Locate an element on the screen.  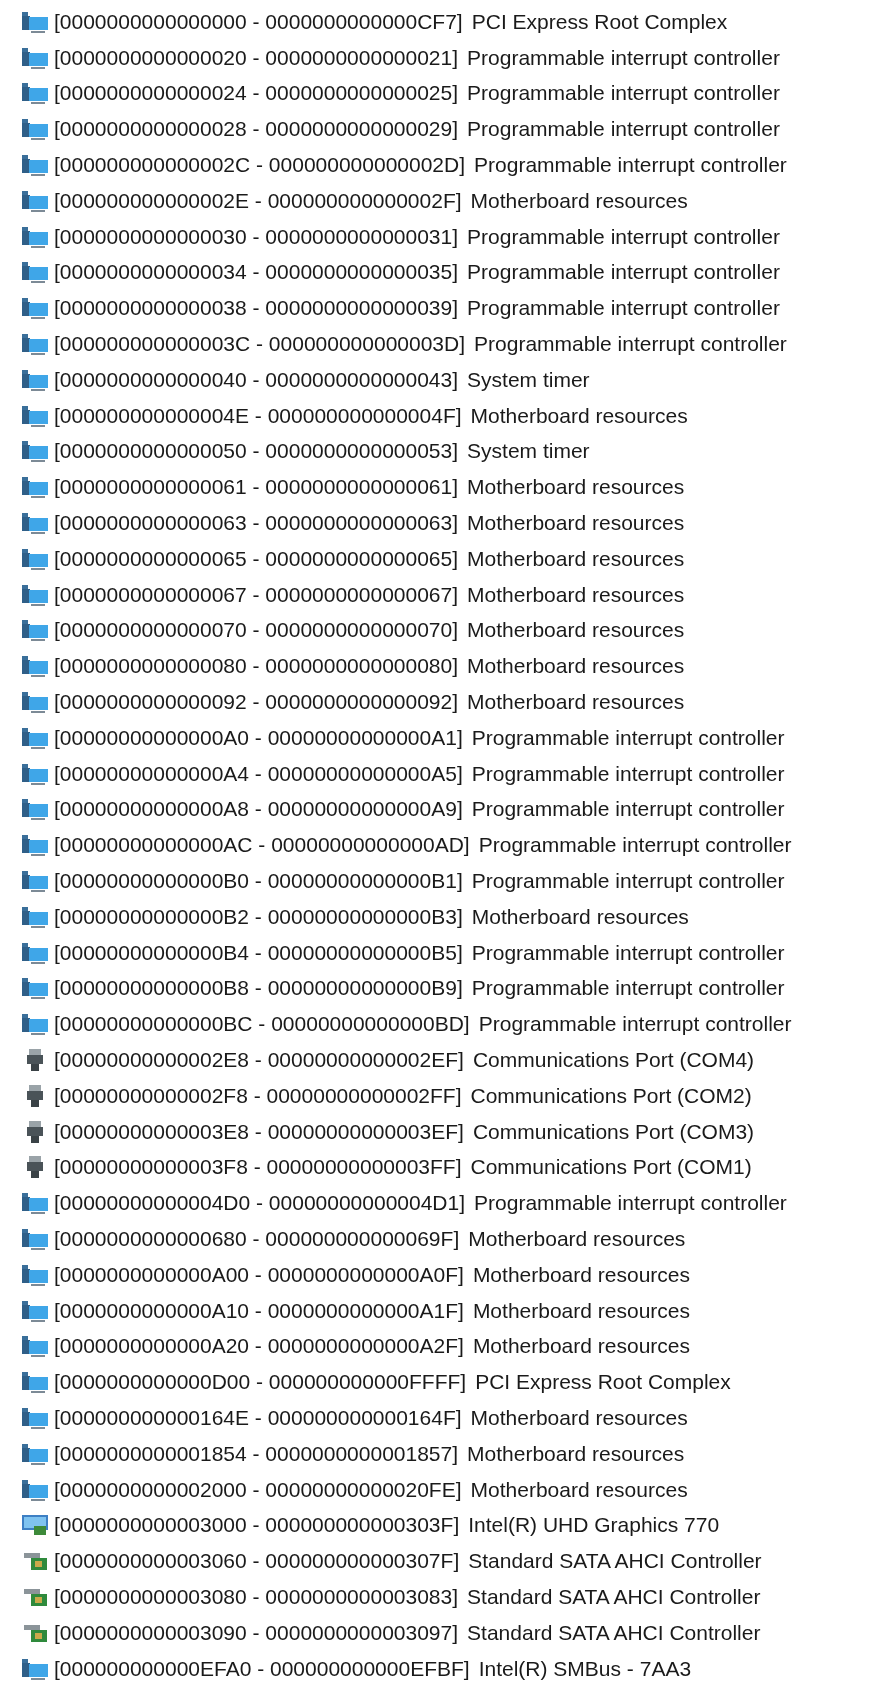
address-range: [0000000000000A20 - 0000000000000A2F] is located at coordinates (259, 1346).